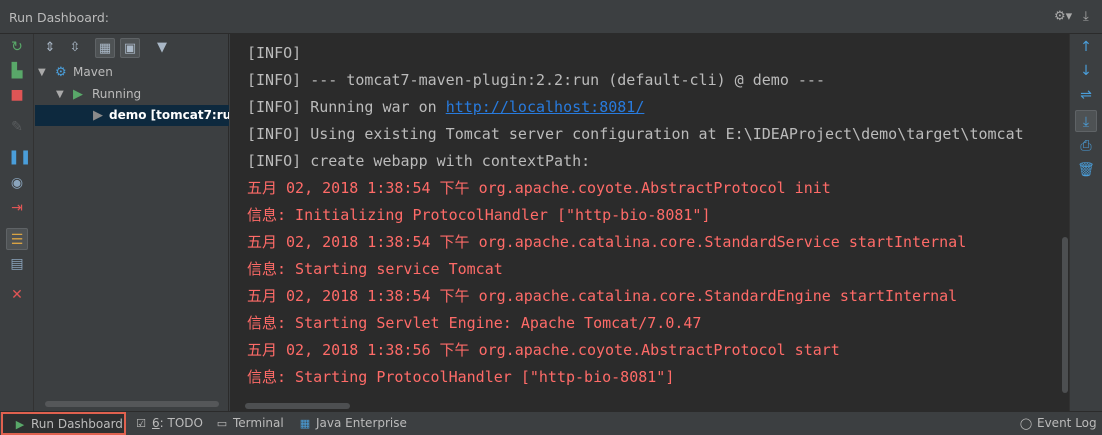 Image resolution: width=1102 pixels, height=435 pixels. I want to click on tab-java-enterprise: ▦ Java Enterprise, so click(352, 423).